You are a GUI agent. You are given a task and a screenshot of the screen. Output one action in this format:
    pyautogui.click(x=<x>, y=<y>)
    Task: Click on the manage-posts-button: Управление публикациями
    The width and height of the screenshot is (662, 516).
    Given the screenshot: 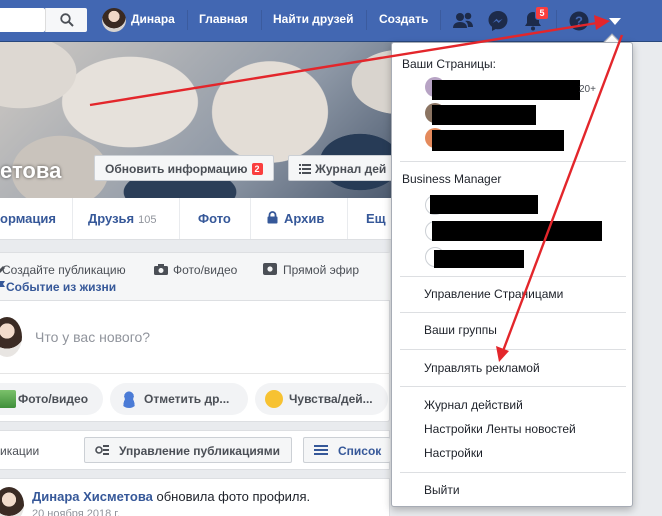 What is the action you would take?
    pyautogui.click(x=188, y=450)
    